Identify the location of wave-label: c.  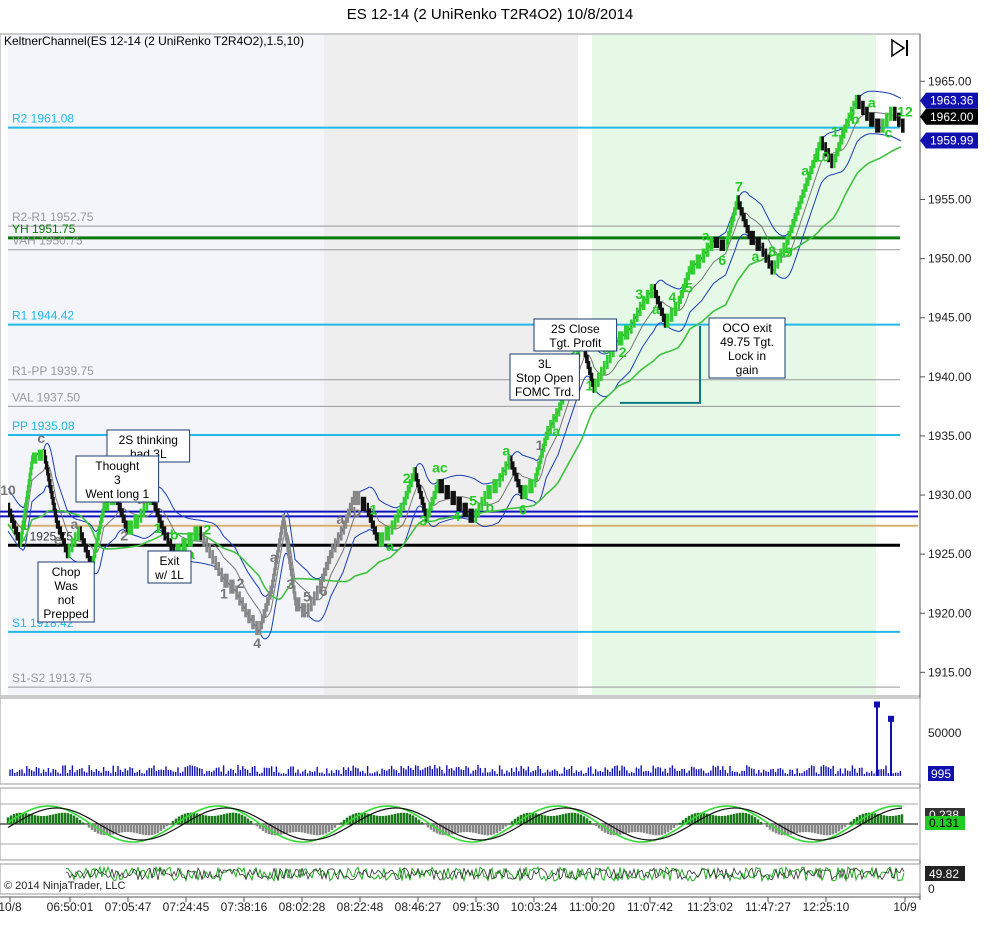
(41, 438).